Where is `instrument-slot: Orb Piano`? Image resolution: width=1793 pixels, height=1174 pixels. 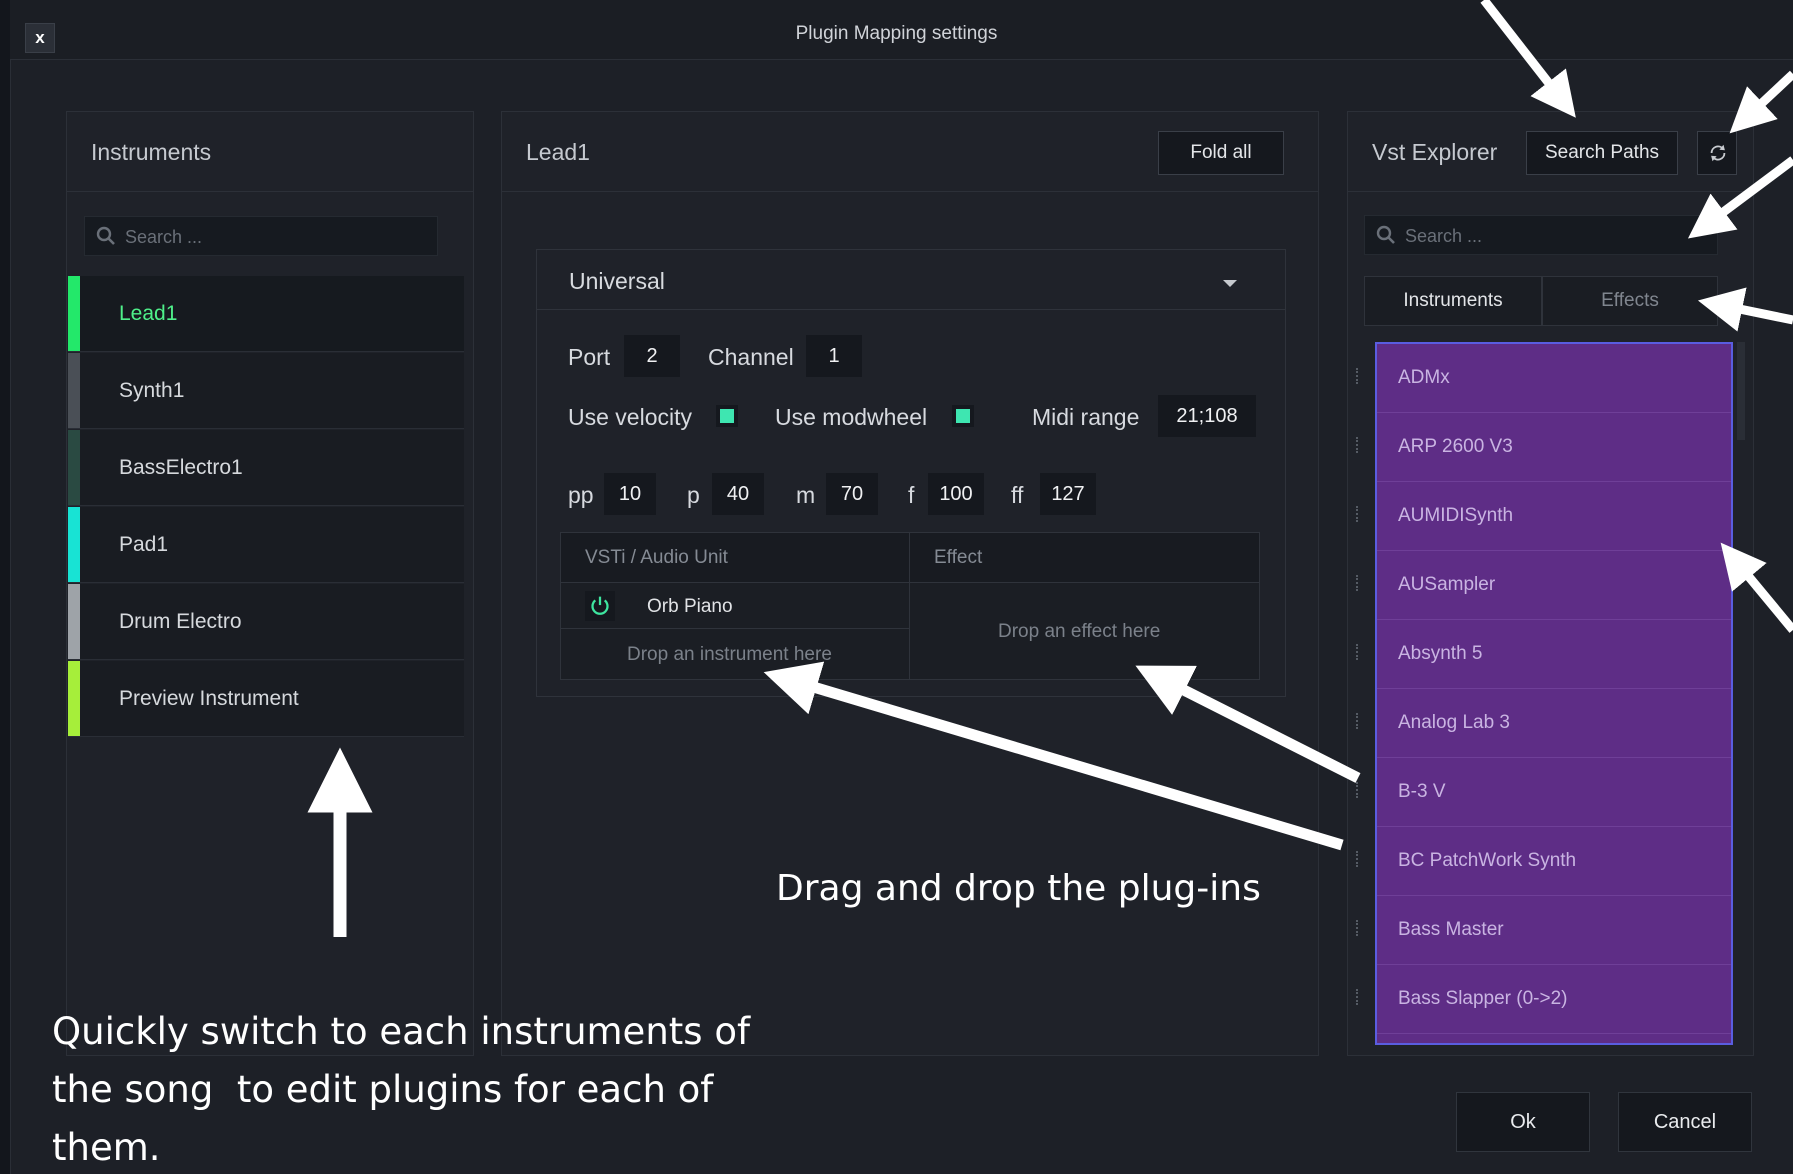 instrument-slot: Orb Piano is located at coordinates (735, 606).